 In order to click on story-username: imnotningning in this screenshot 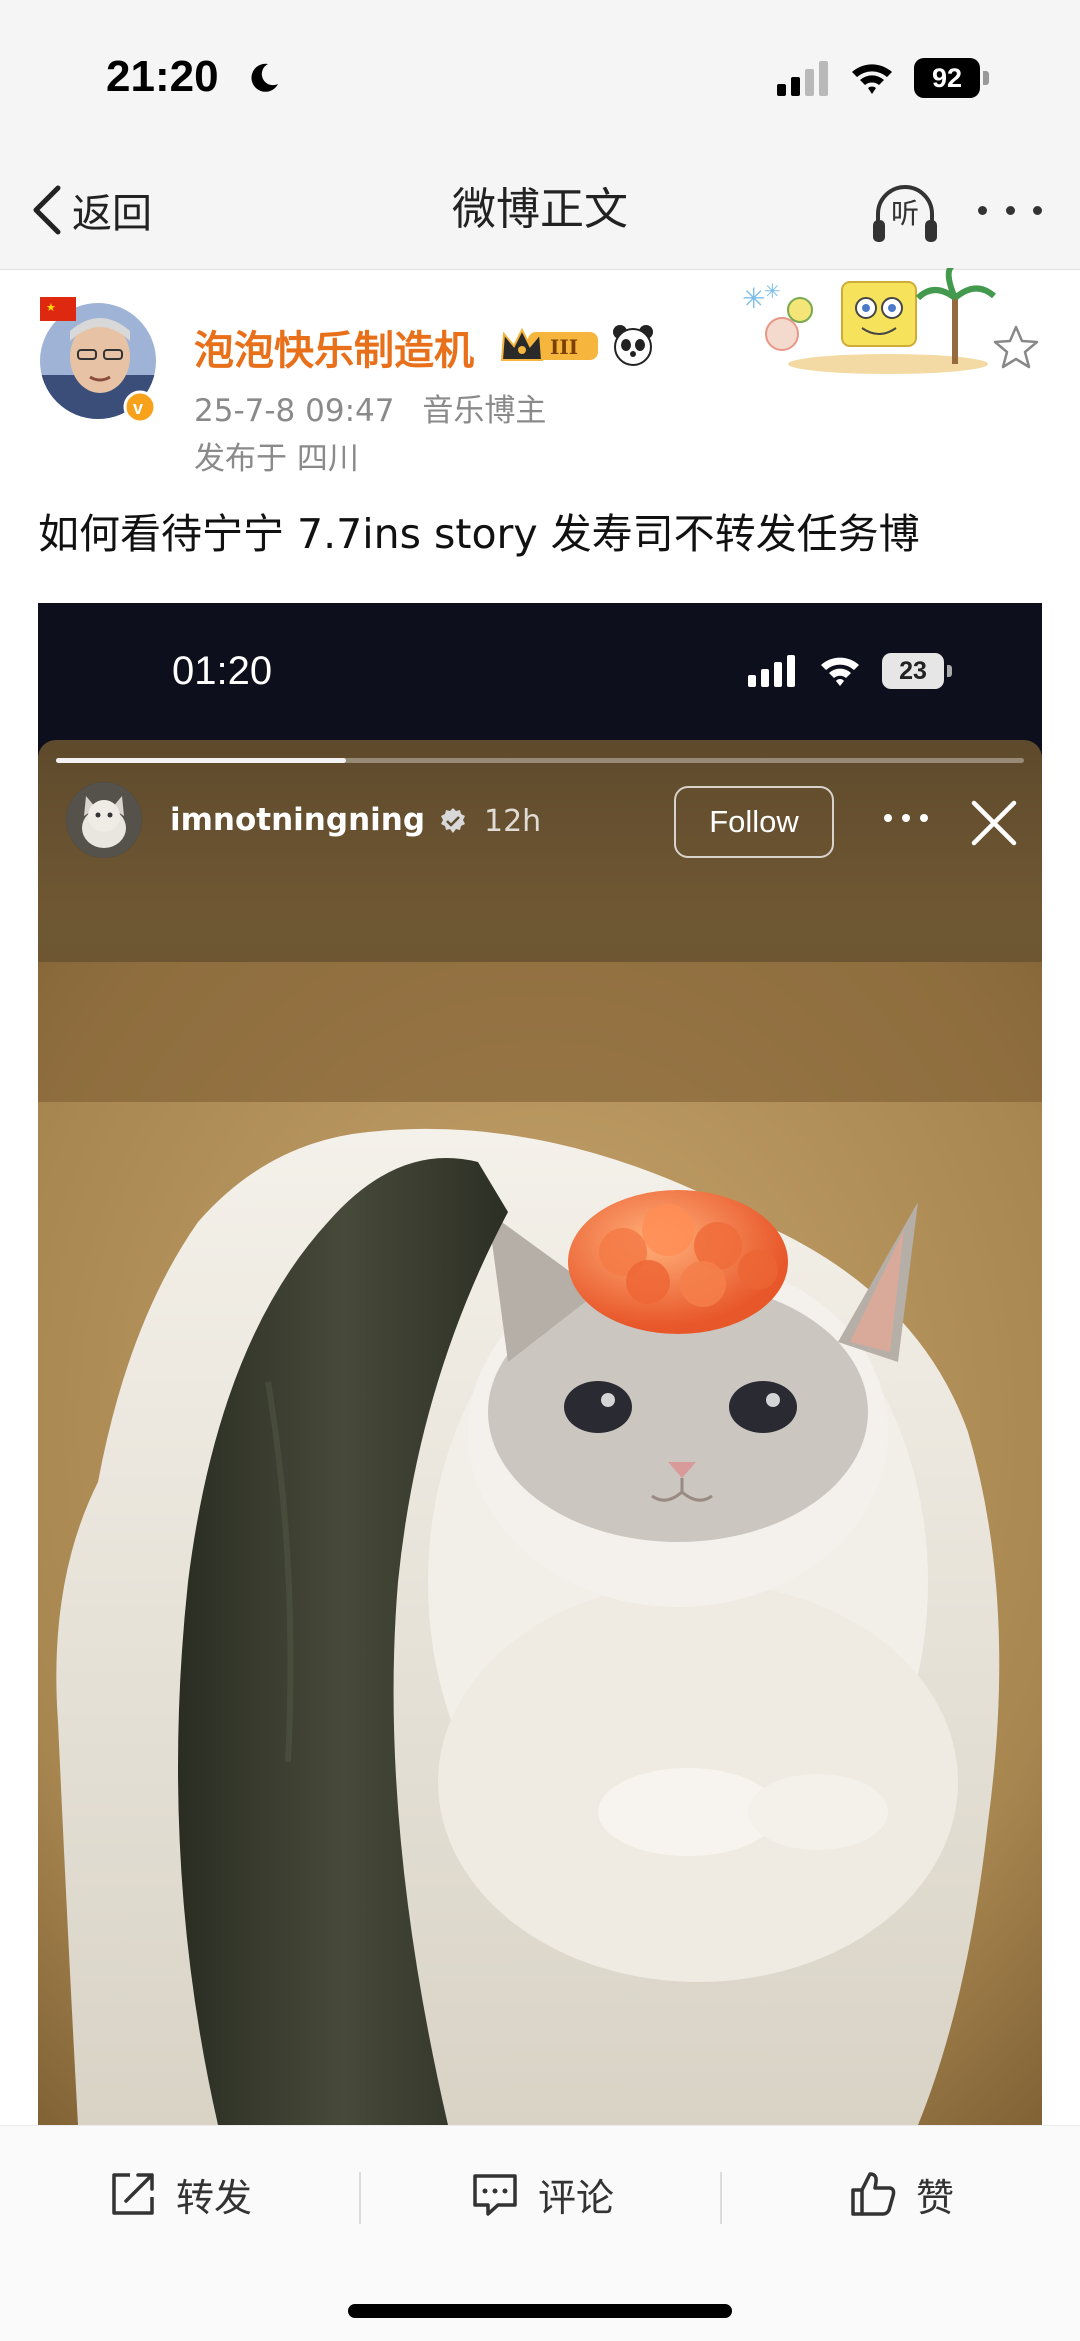, I will do `click(297, 820)`.